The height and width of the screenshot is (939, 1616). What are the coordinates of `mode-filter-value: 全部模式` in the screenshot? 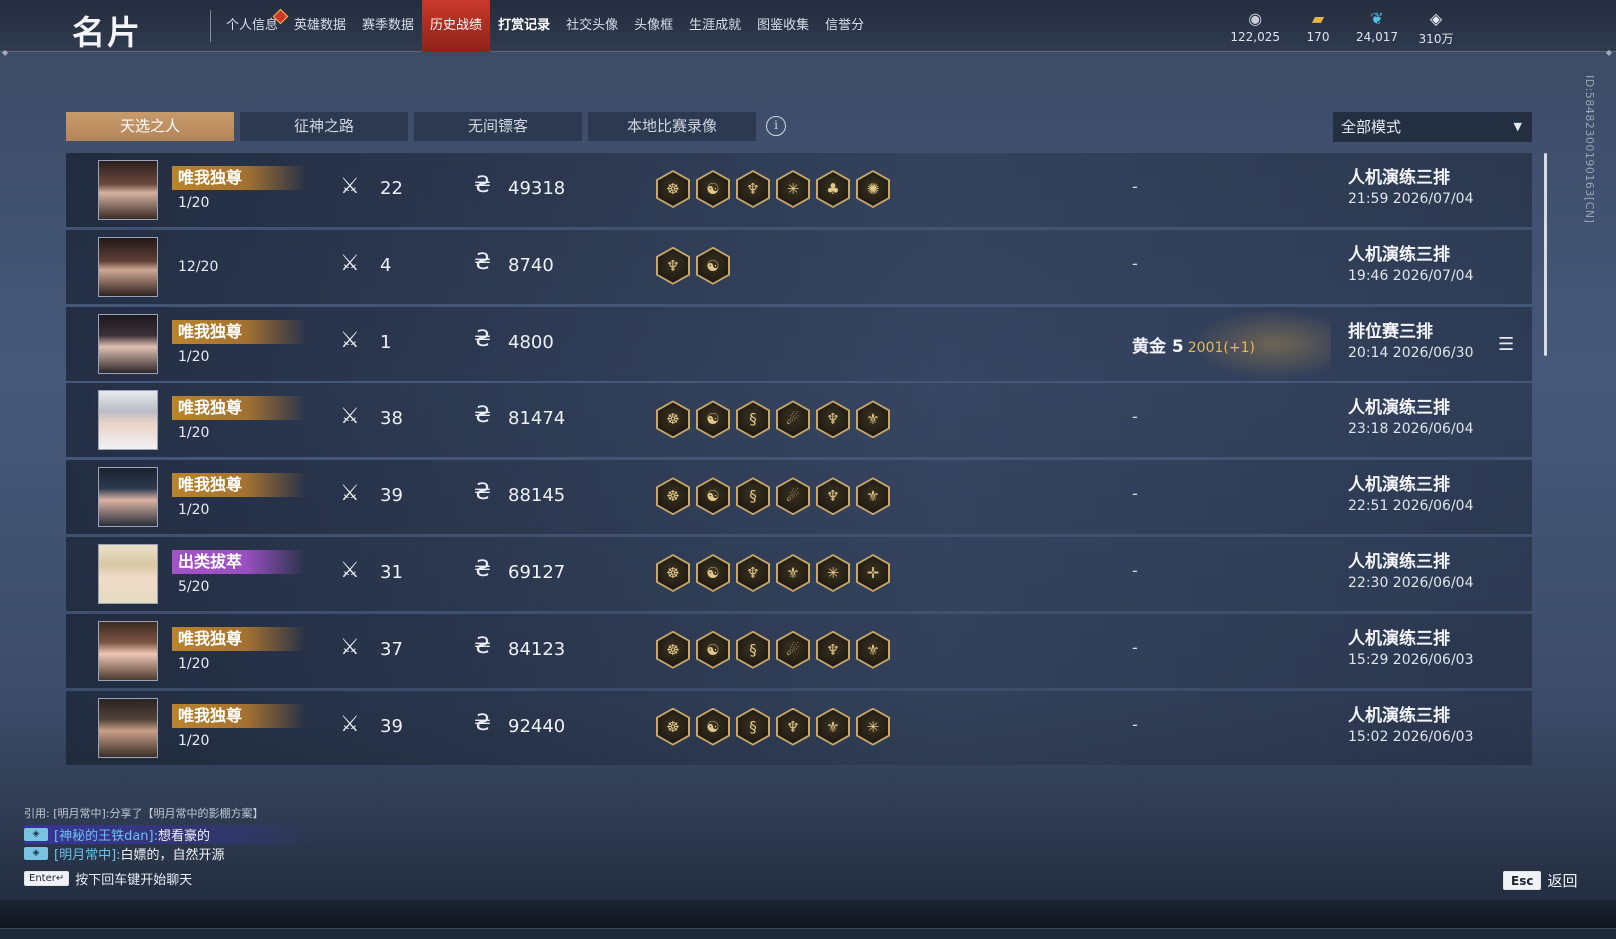 It's located at (1371, 127).